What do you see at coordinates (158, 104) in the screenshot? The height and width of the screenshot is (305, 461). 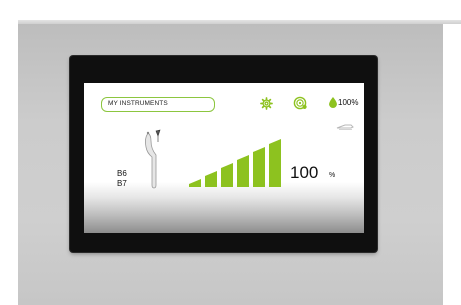 I see `my-instruments-button: MY INSTRUMENTS` at bounding box center [158, 104].